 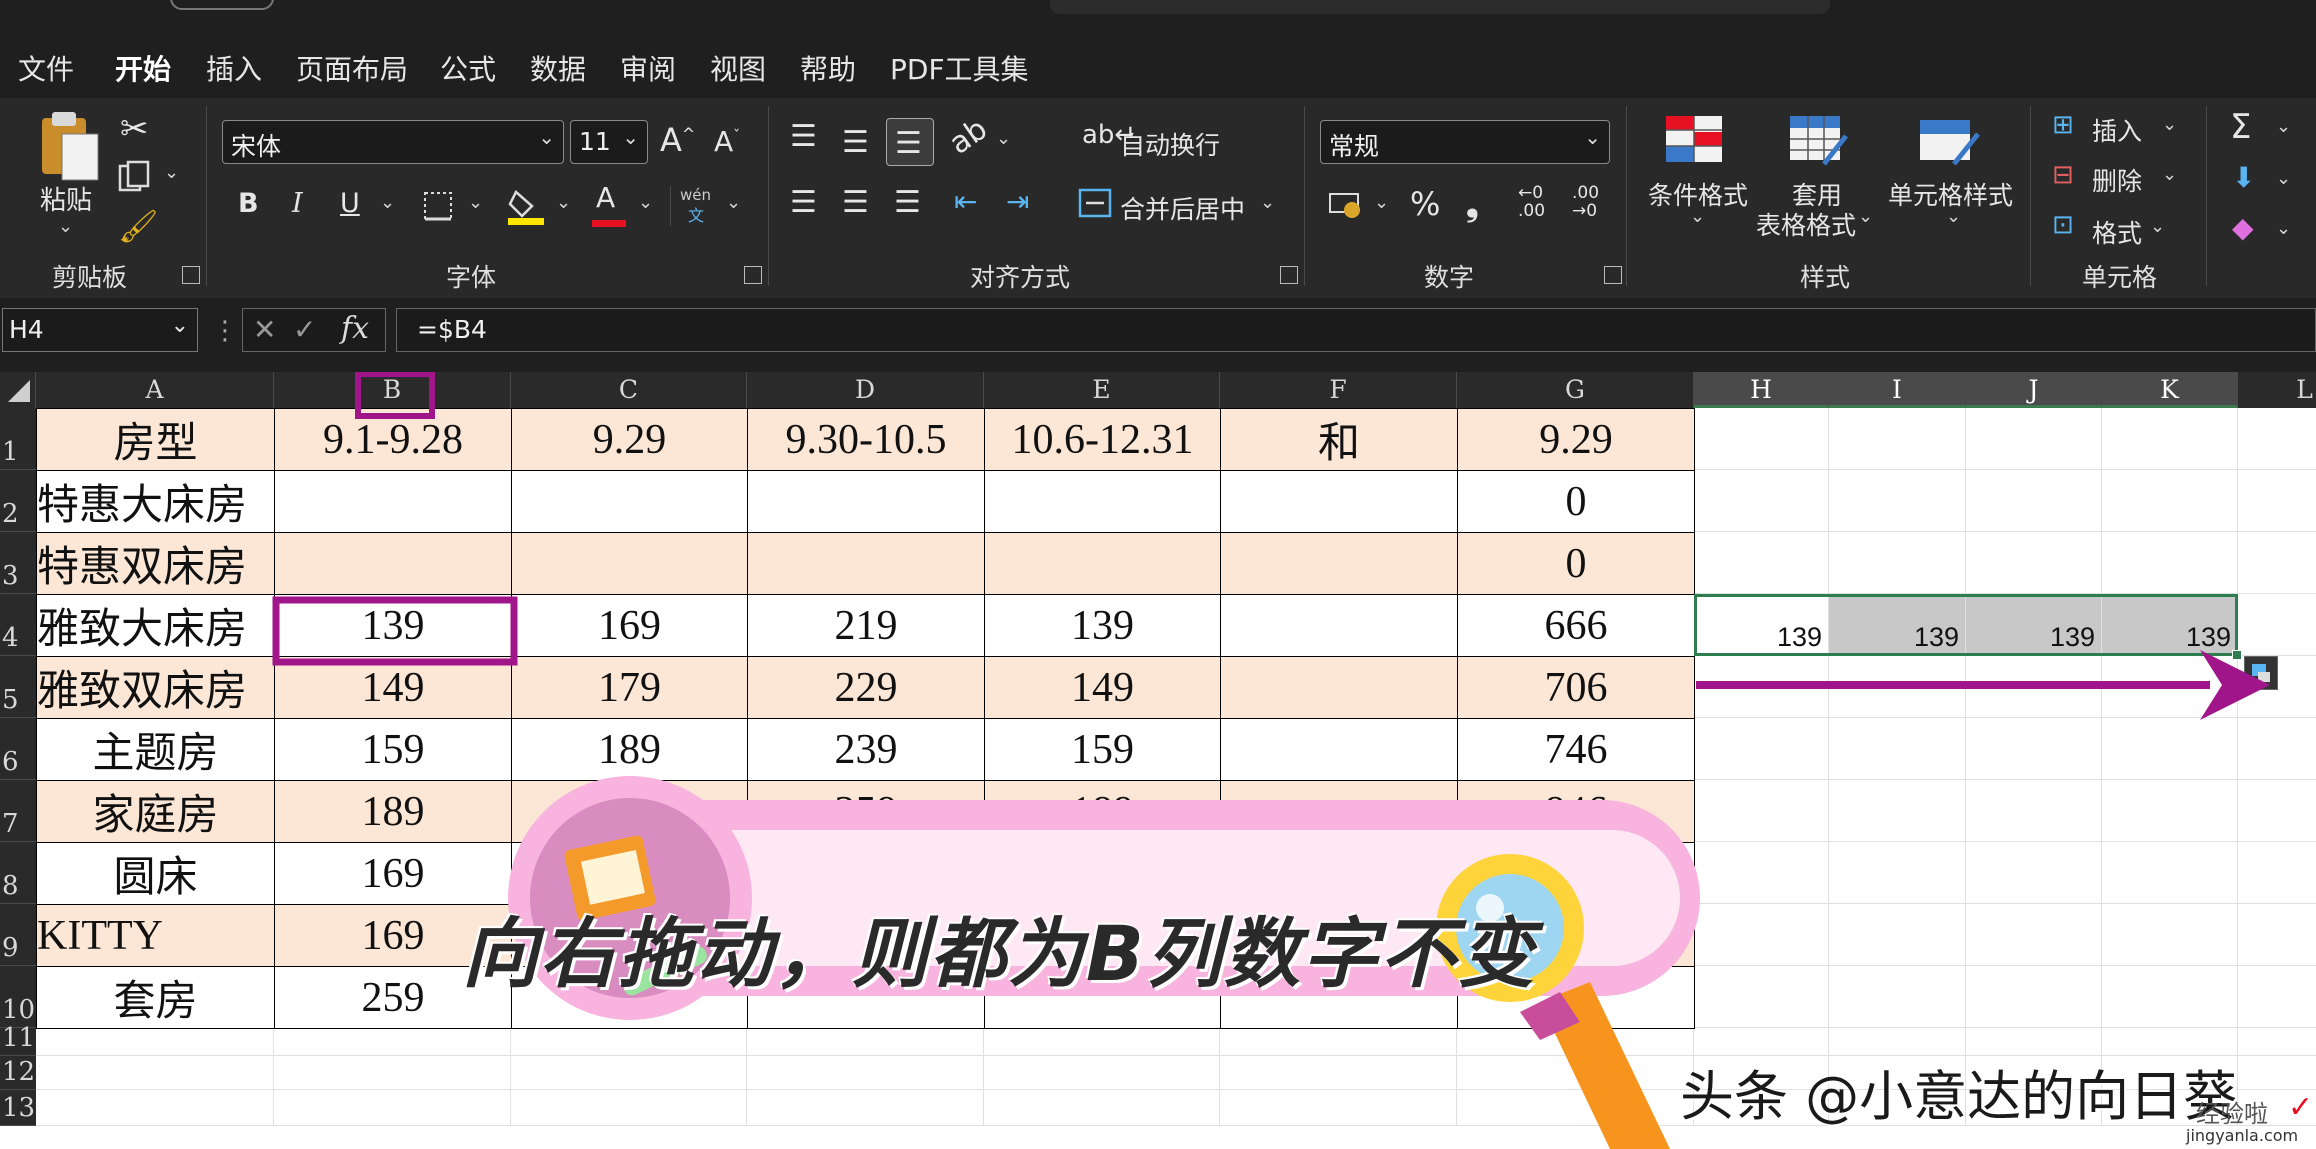 What do you see at coordinates (855, 143) in the screenshot?
I see `align-middle-icon: ☰` at bounding box center [855, 143].